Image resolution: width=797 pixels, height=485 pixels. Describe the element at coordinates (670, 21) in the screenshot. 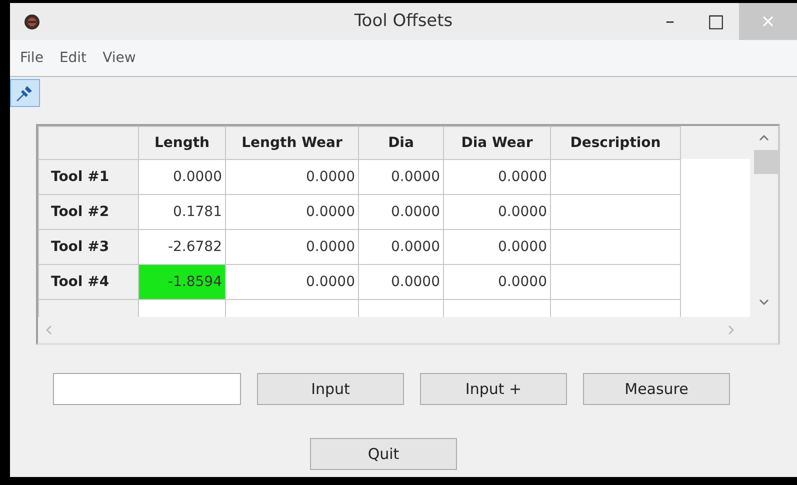

I see `minimize-button: –` at that location.